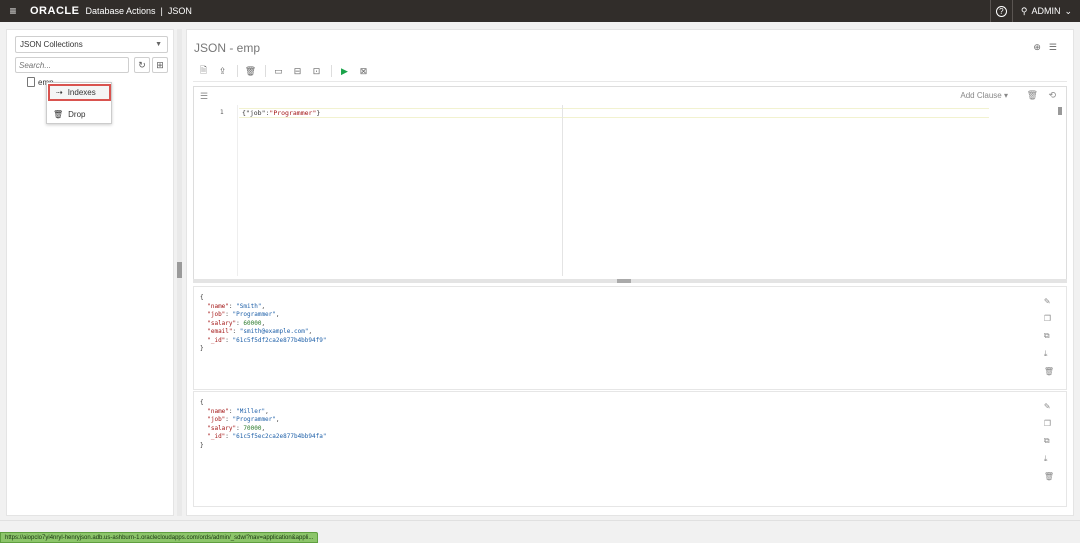 The image size is (1080, 543). Describe the element at coordinates (318, 113) in the screenshot. I see `query-suffix: }` at that location.